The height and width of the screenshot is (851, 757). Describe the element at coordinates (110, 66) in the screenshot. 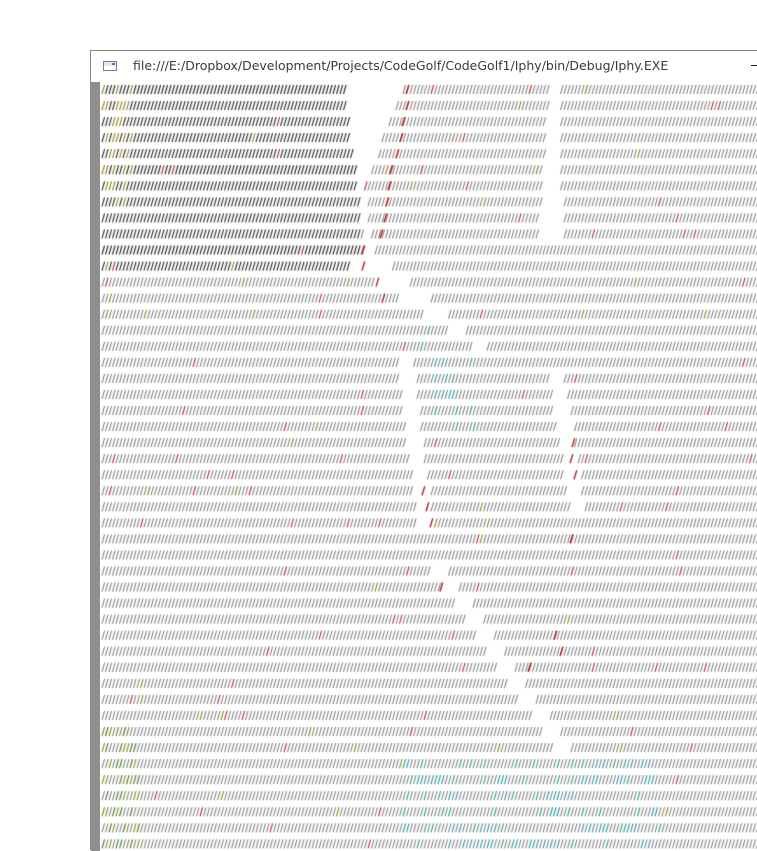

I see `console-app-icon` at that location.